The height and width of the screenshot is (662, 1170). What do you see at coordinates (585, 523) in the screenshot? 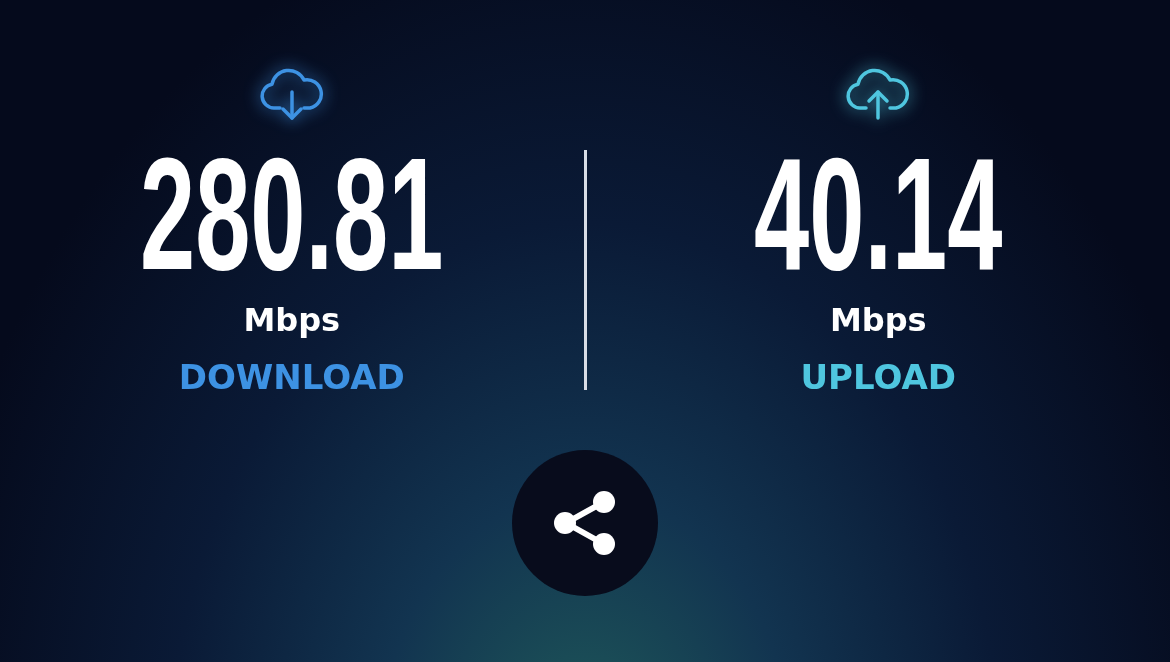
I see `share-icon` at bounding box center [585, 523].